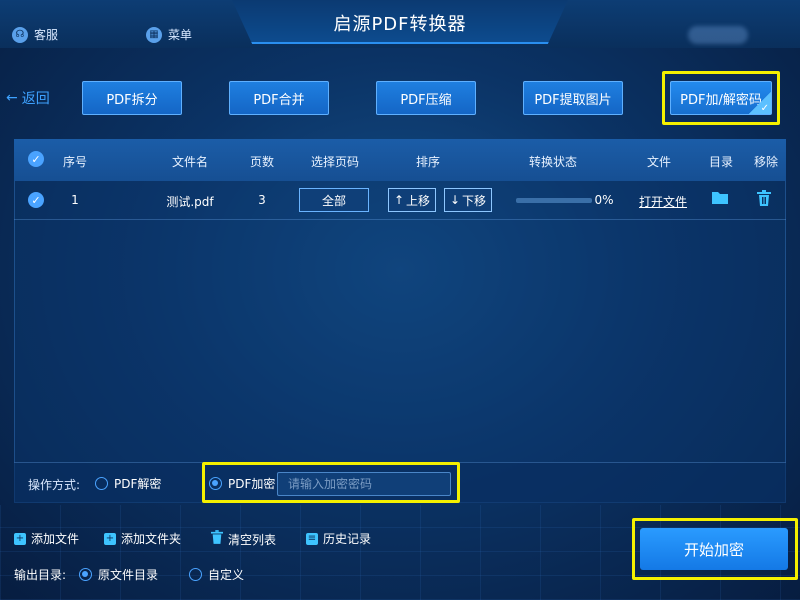 This screenshot has width=800, height=600. Describe the element at coordinates (85, 574) in the screenshot. I see `output-original-radio` at that location.